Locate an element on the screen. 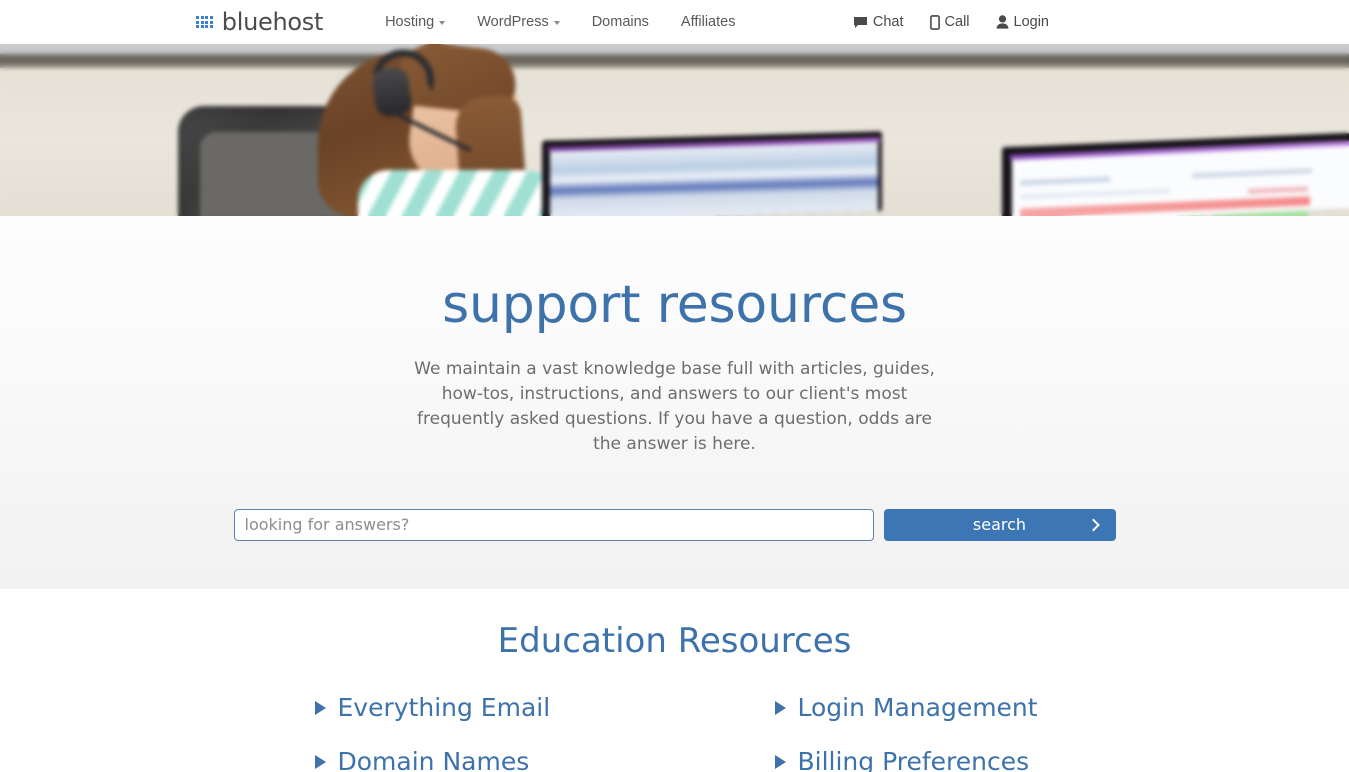  chevron-right-icon is located at coordinates (1093, 524).